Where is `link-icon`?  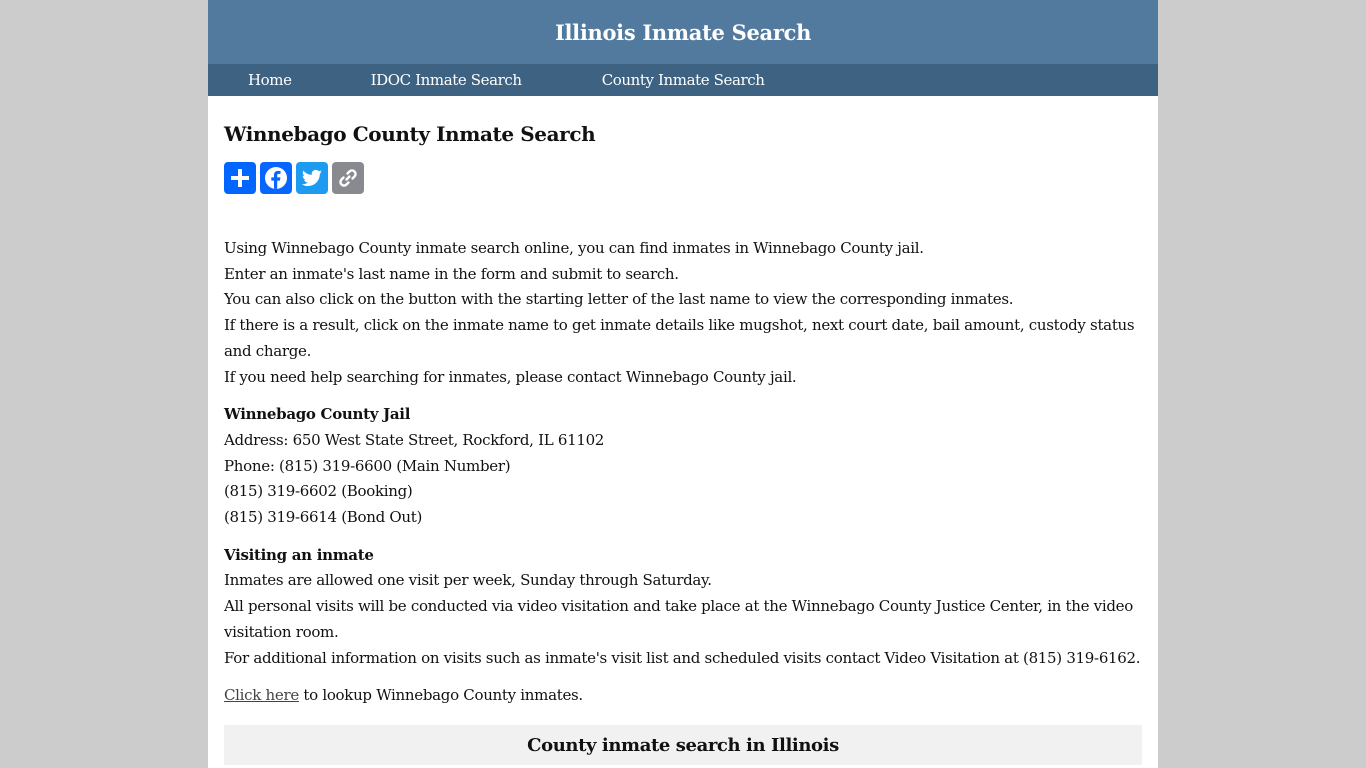 link-icon is located at coordinates (348, 178).